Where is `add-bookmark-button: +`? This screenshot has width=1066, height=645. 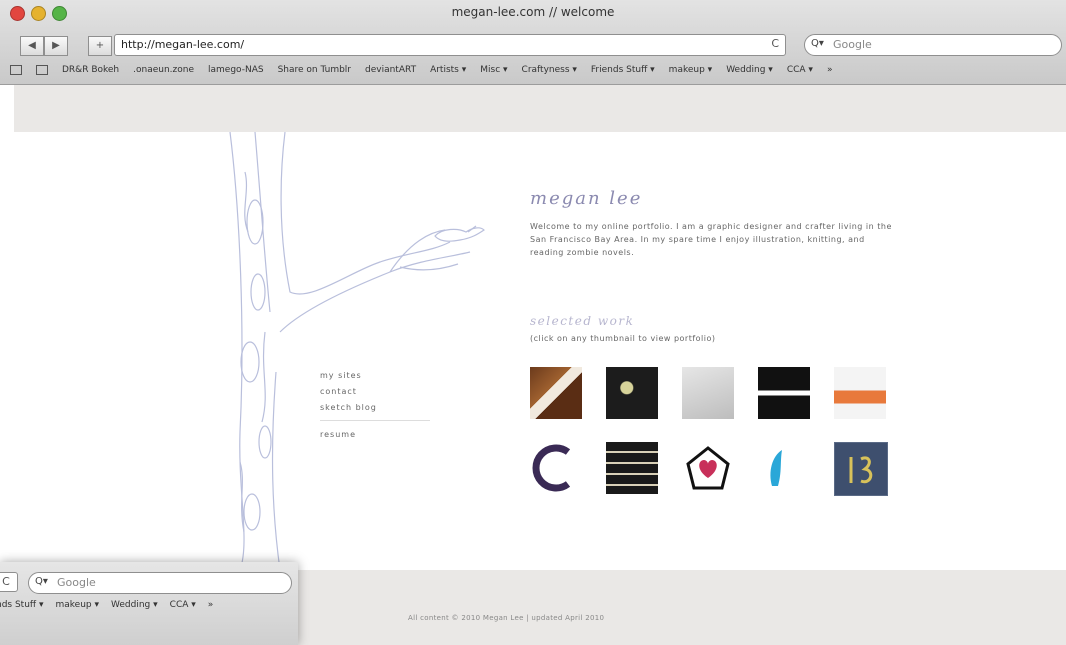 add-bookmark-button: + is located at coordinates (100, 46).